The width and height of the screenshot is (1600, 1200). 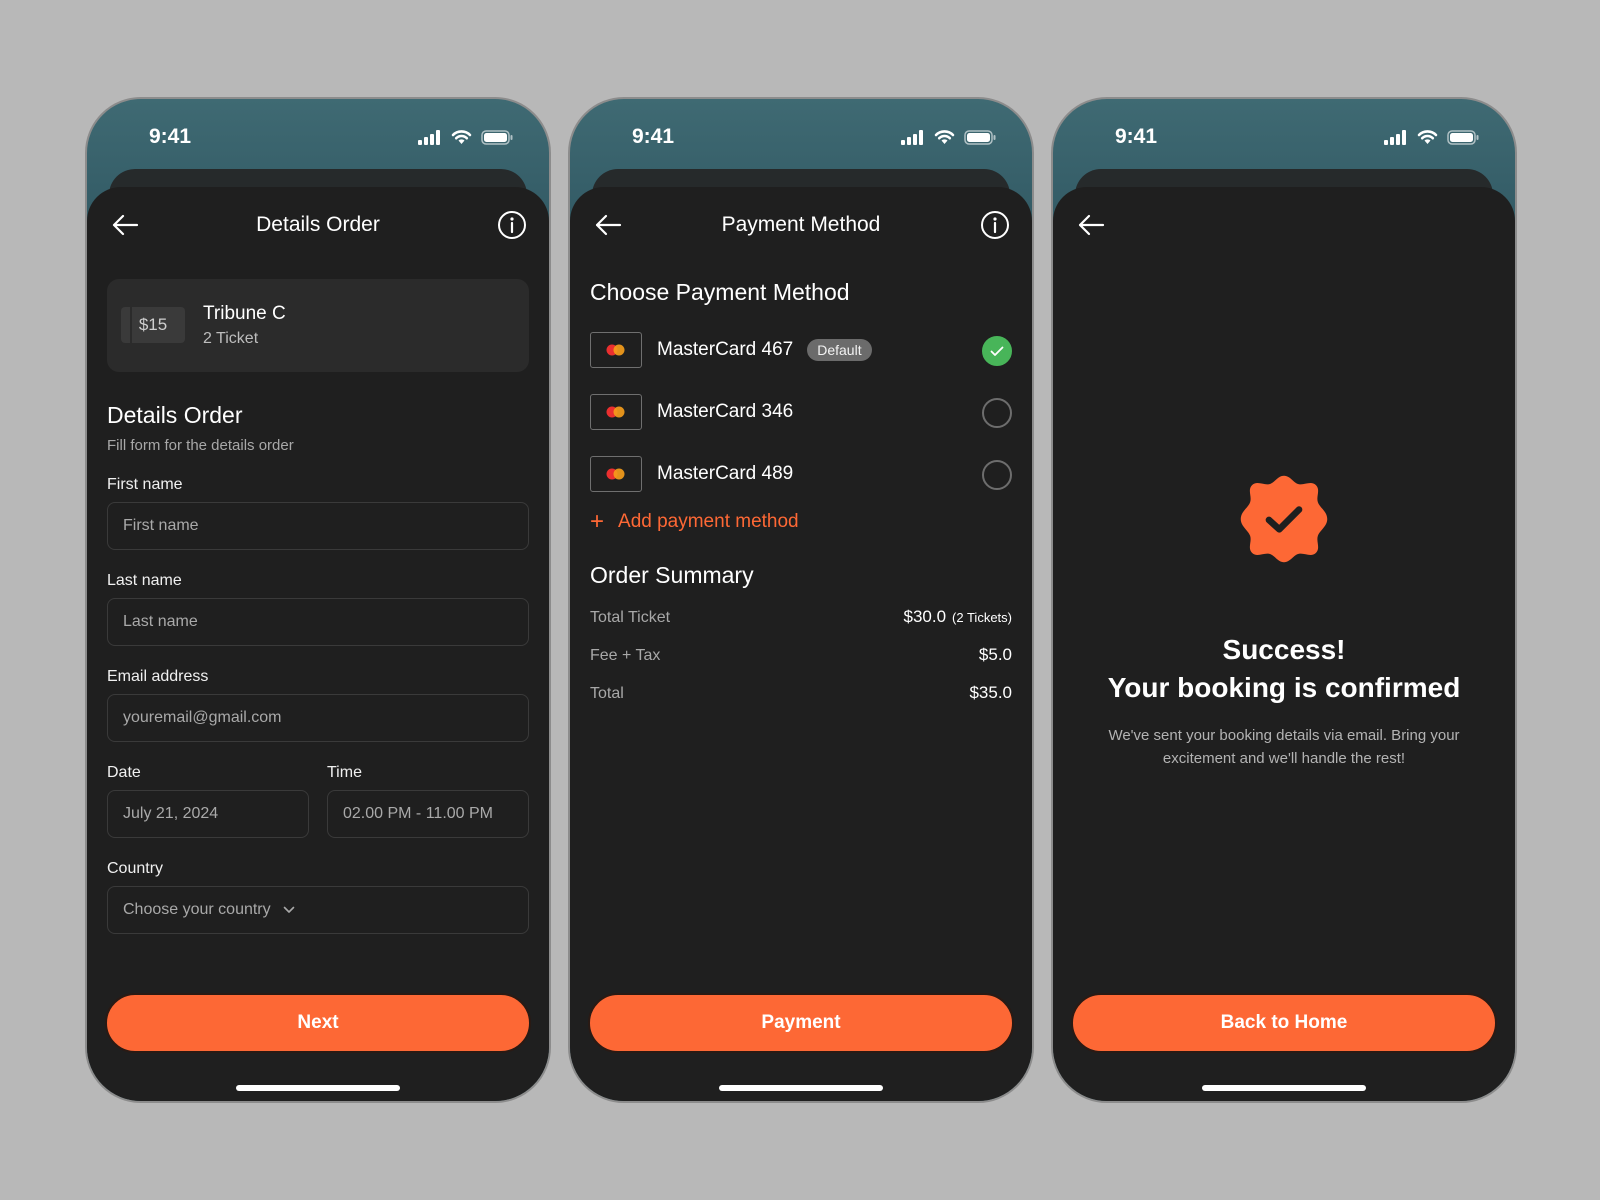 What do you see at coordinates (161, 525) in the screenshot?
I see `first-name-placeholder: First name` at bounding box center [161, 525].